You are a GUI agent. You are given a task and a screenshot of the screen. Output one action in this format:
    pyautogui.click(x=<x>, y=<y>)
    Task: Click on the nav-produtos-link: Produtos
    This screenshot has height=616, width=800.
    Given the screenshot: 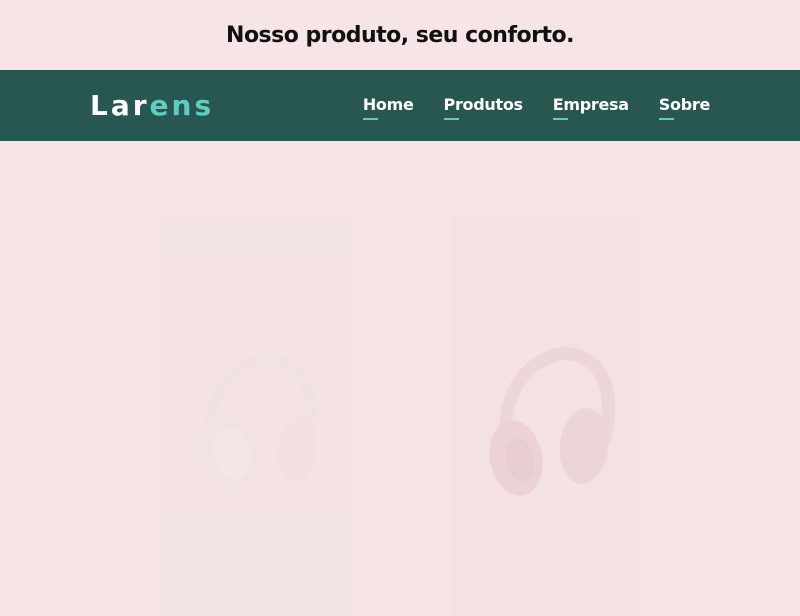 What is the action you would take?
    pyautogui.click(x=483, y=107)
    